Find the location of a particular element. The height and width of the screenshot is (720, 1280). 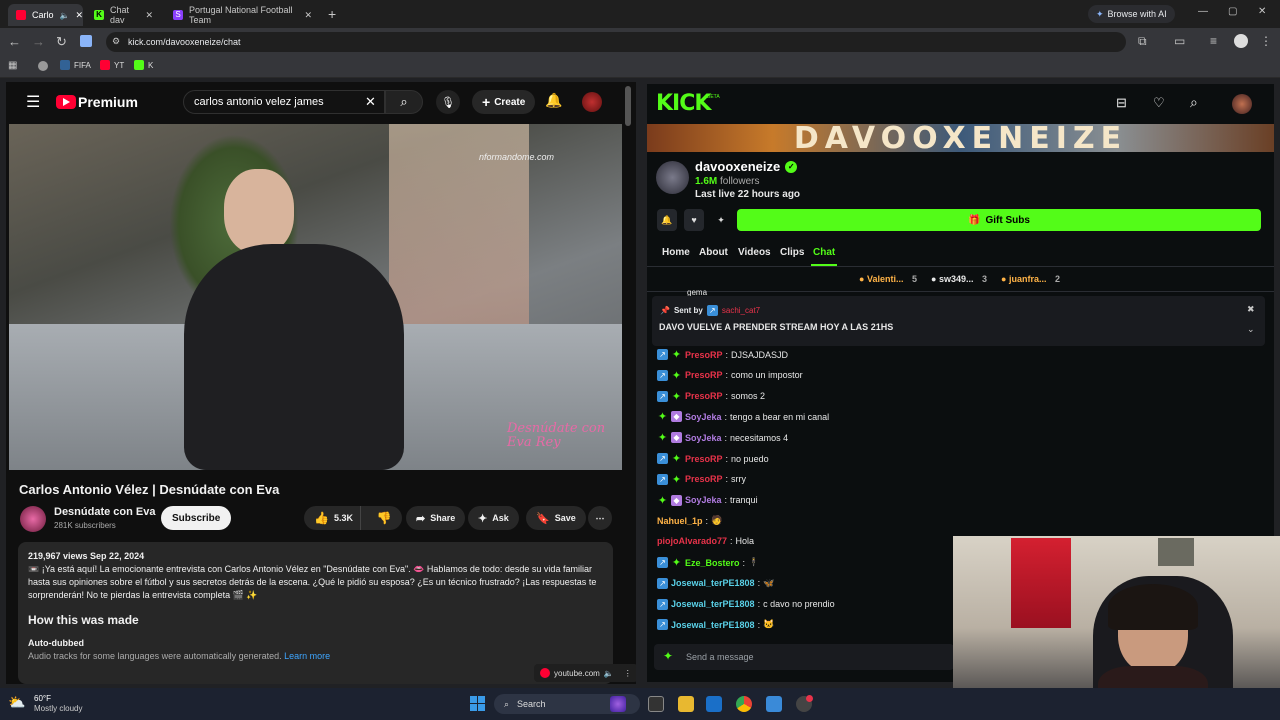

notifications-bell-icon: 🔔 is located at coordinates (553, 100).